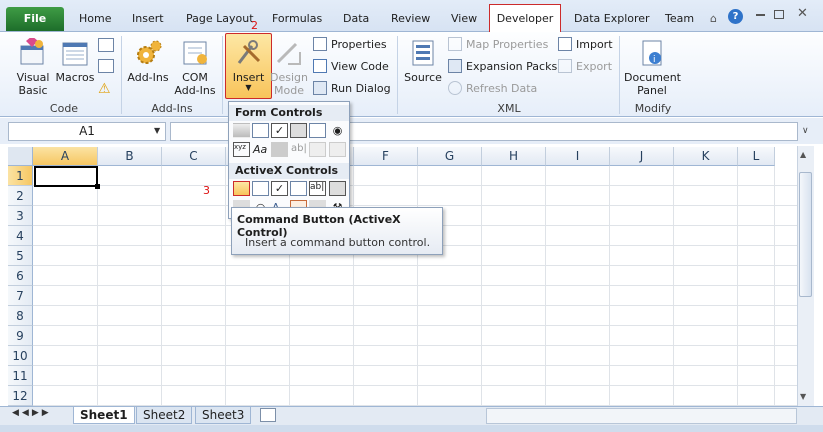 The width and height of the screenshot is (823, 432). Describe the element at coordinates (756, 156) in the screenshot. I see `column-header-l: L` at that location.